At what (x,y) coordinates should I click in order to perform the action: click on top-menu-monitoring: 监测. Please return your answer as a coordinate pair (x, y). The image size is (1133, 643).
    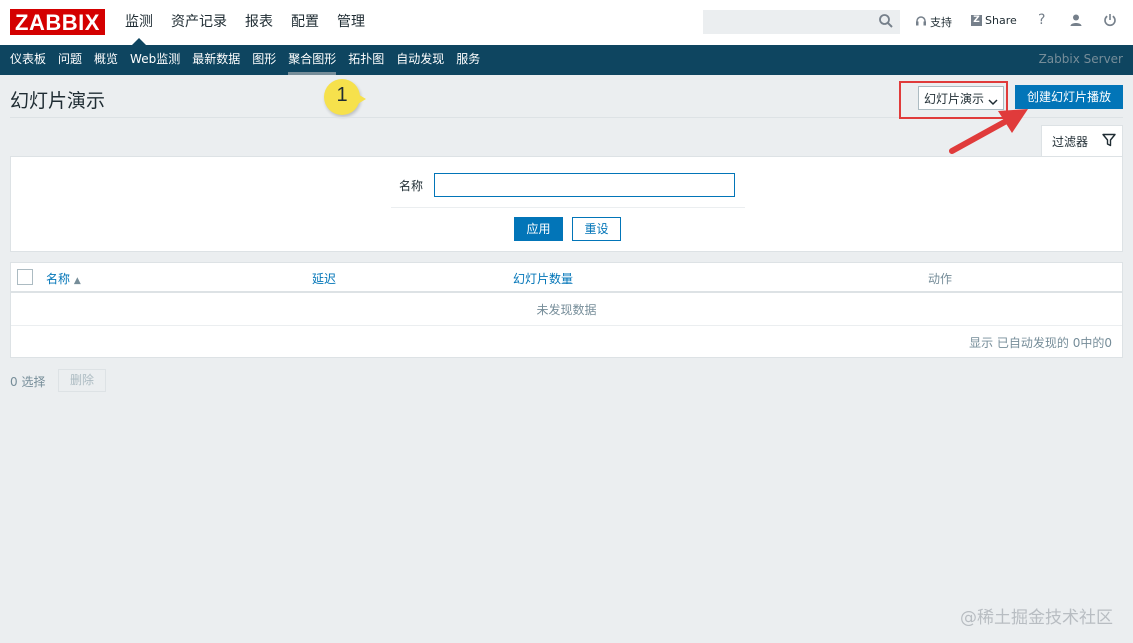
    Looking at the image, I should click on (139, 22).